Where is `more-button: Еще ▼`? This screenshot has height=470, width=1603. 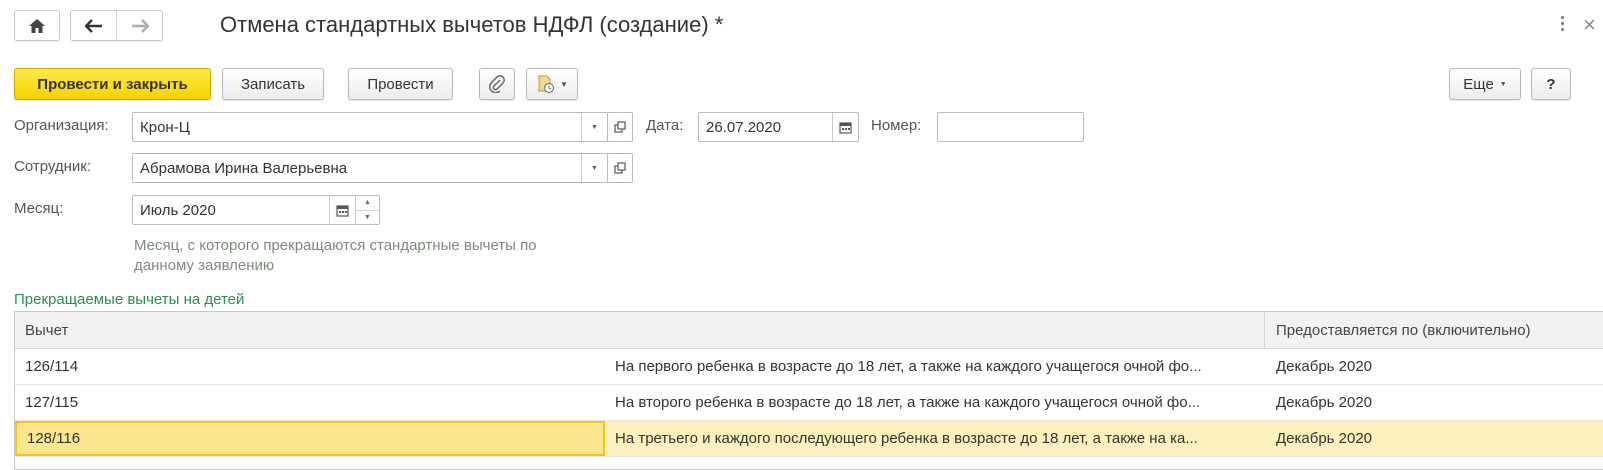 more-button: Еще ▼ is located at coordinates (1485, 84).